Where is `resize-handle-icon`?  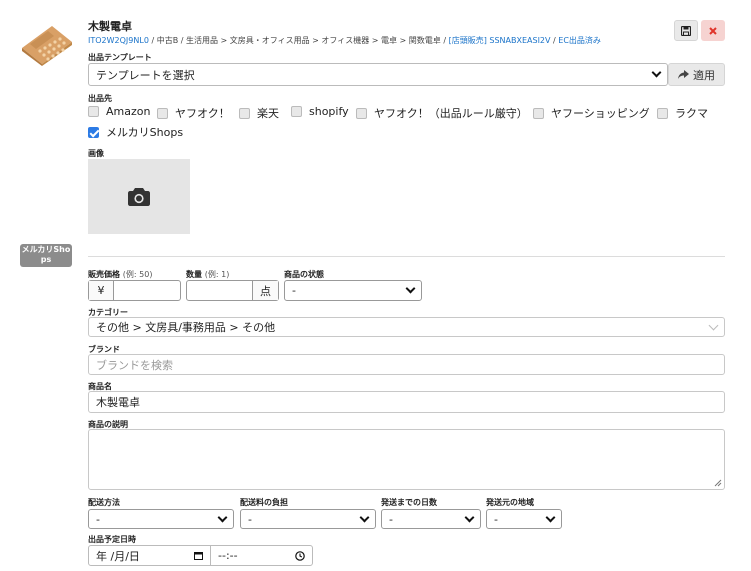 resize-handle-icon is located at coordinates (718, 483).